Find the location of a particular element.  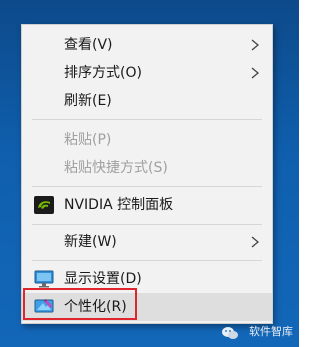

menu-item-paste-shortcut-label: 粘贴快捷方式(S) is located at coordinates (116, 168).